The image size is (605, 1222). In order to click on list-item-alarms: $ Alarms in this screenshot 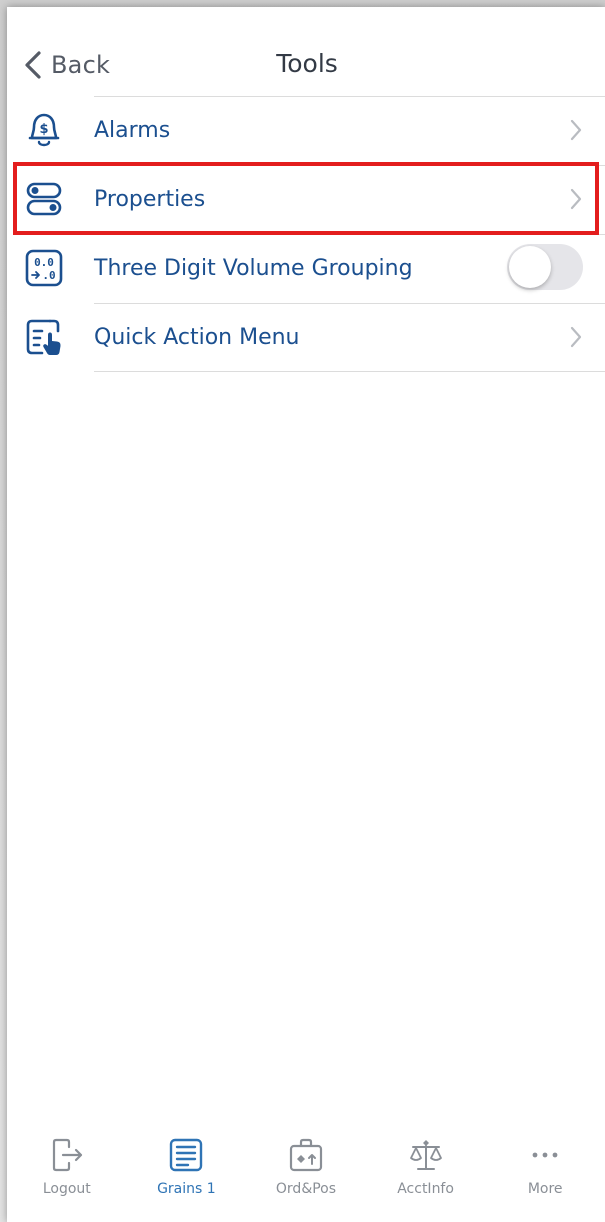, I will do `click(306, 130)`.